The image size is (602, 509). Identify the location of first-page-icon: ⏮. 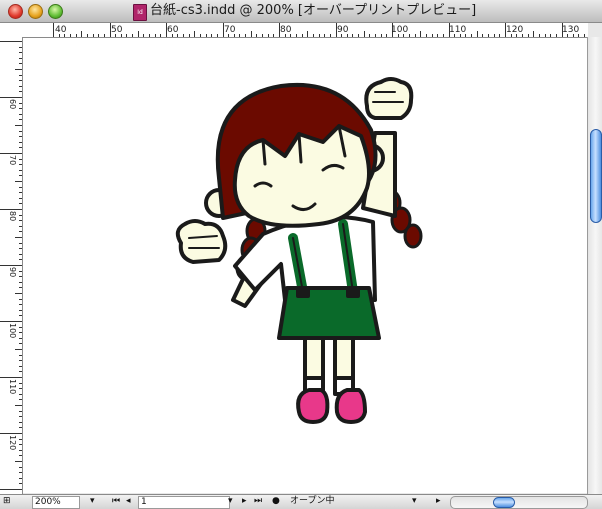
(116, 501).